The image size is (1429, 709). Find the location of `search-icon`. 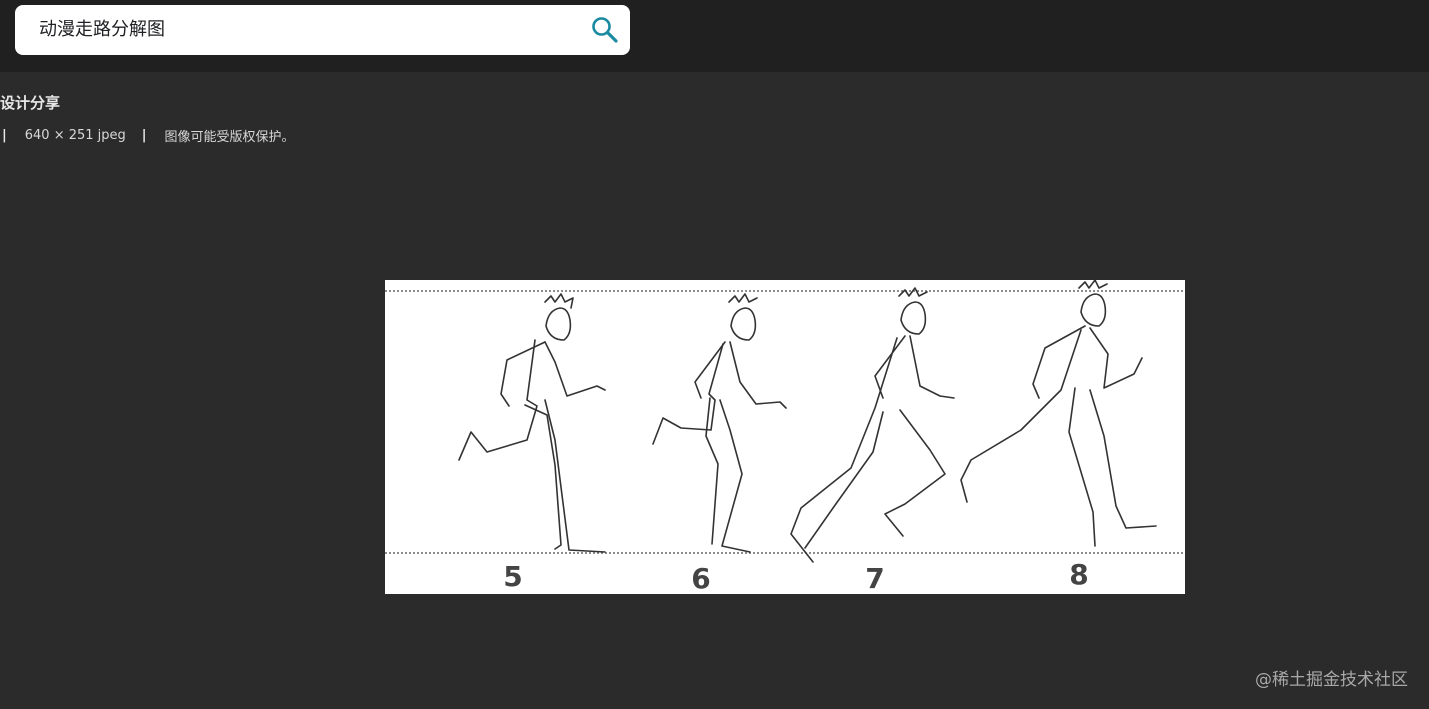

search-icon is located at coordinates (605, 30).